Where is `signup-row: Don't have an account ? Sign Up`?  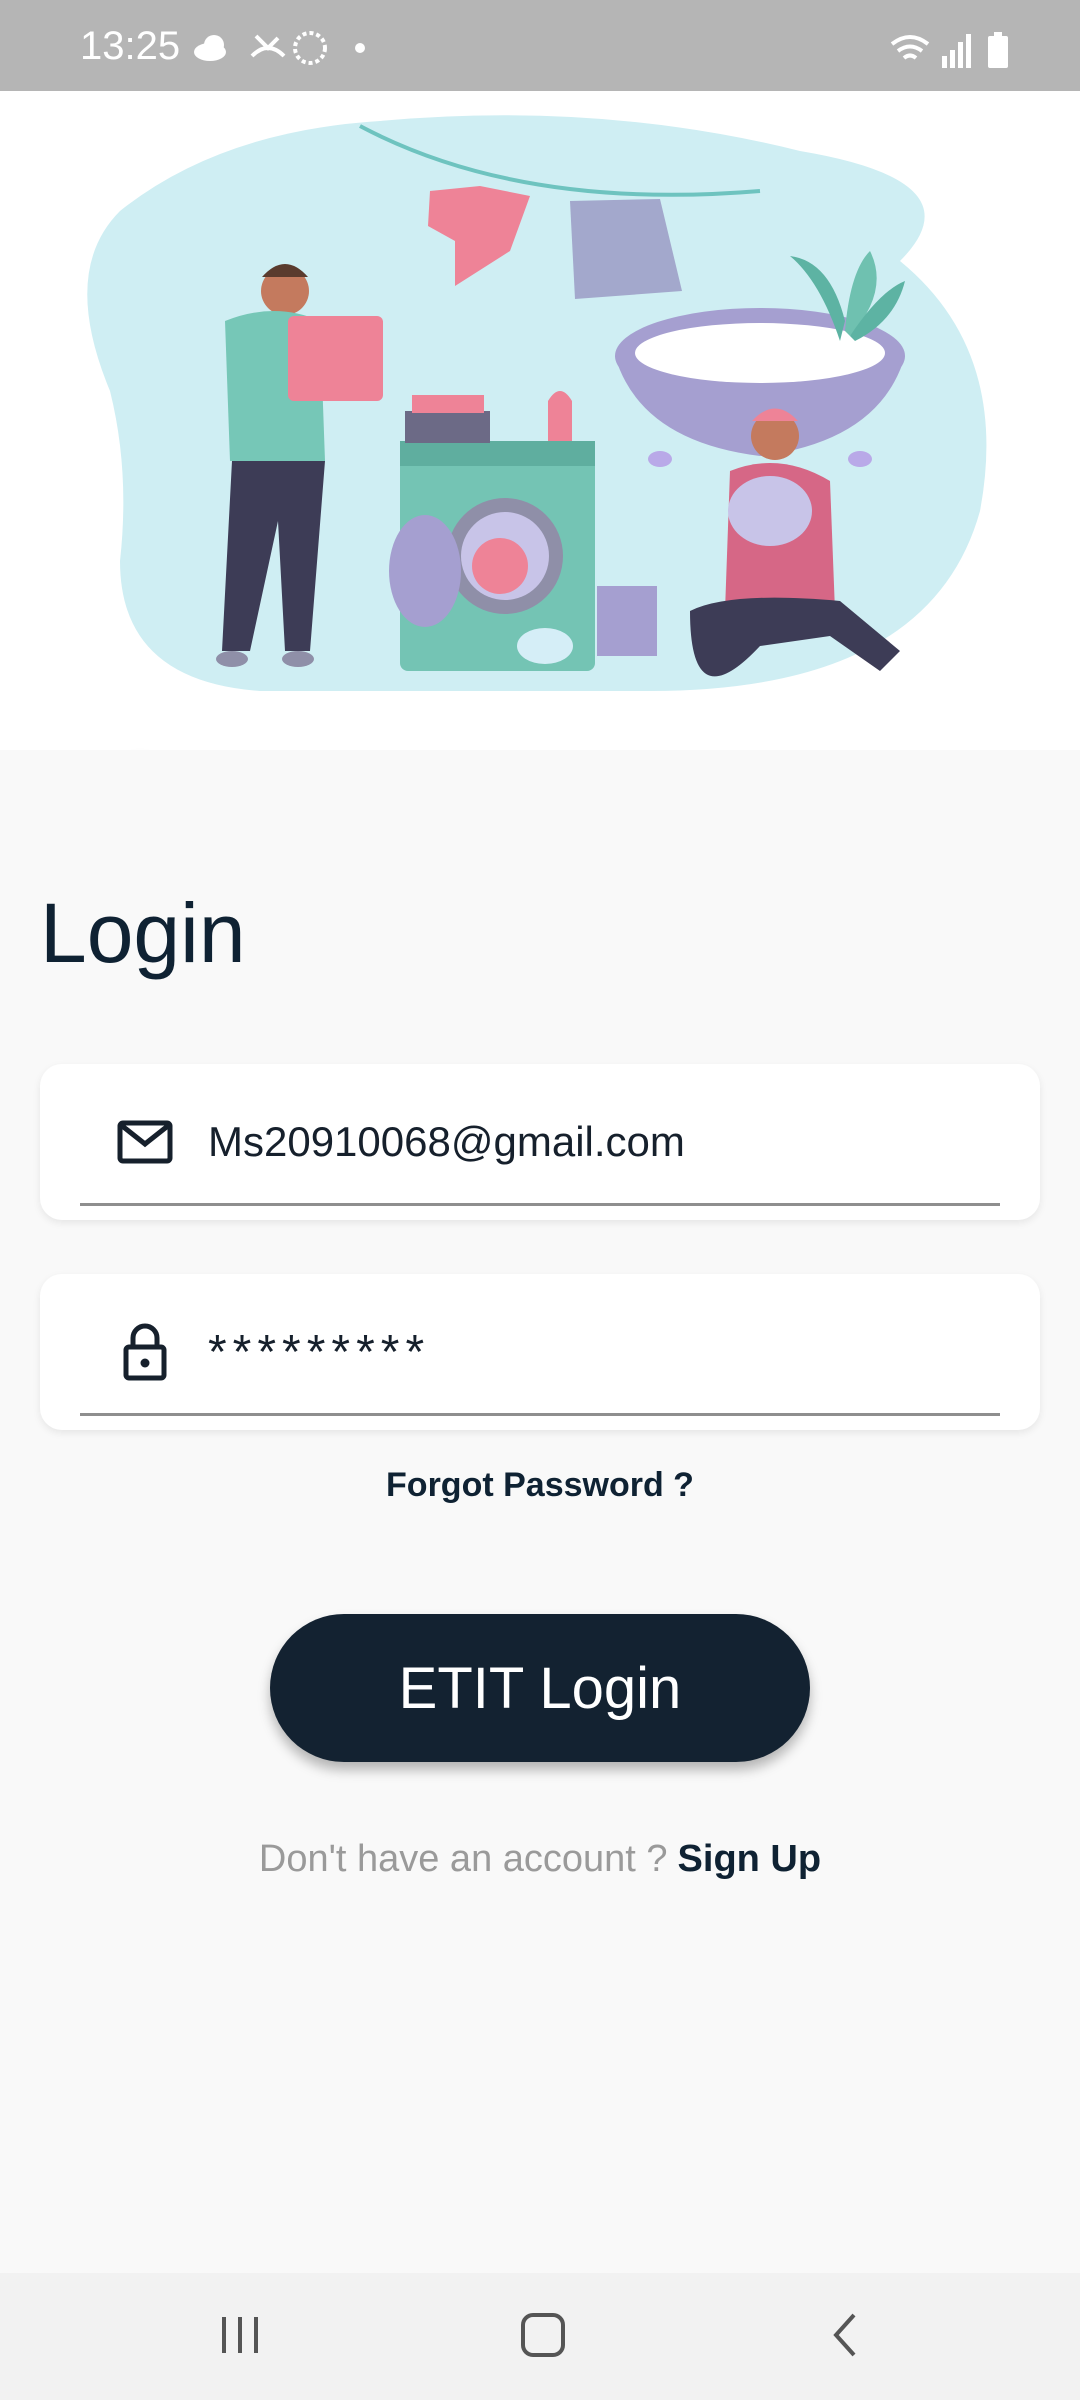 signup-row: Don't have an account ? Sign Up is located at coordinates (540, 1859).